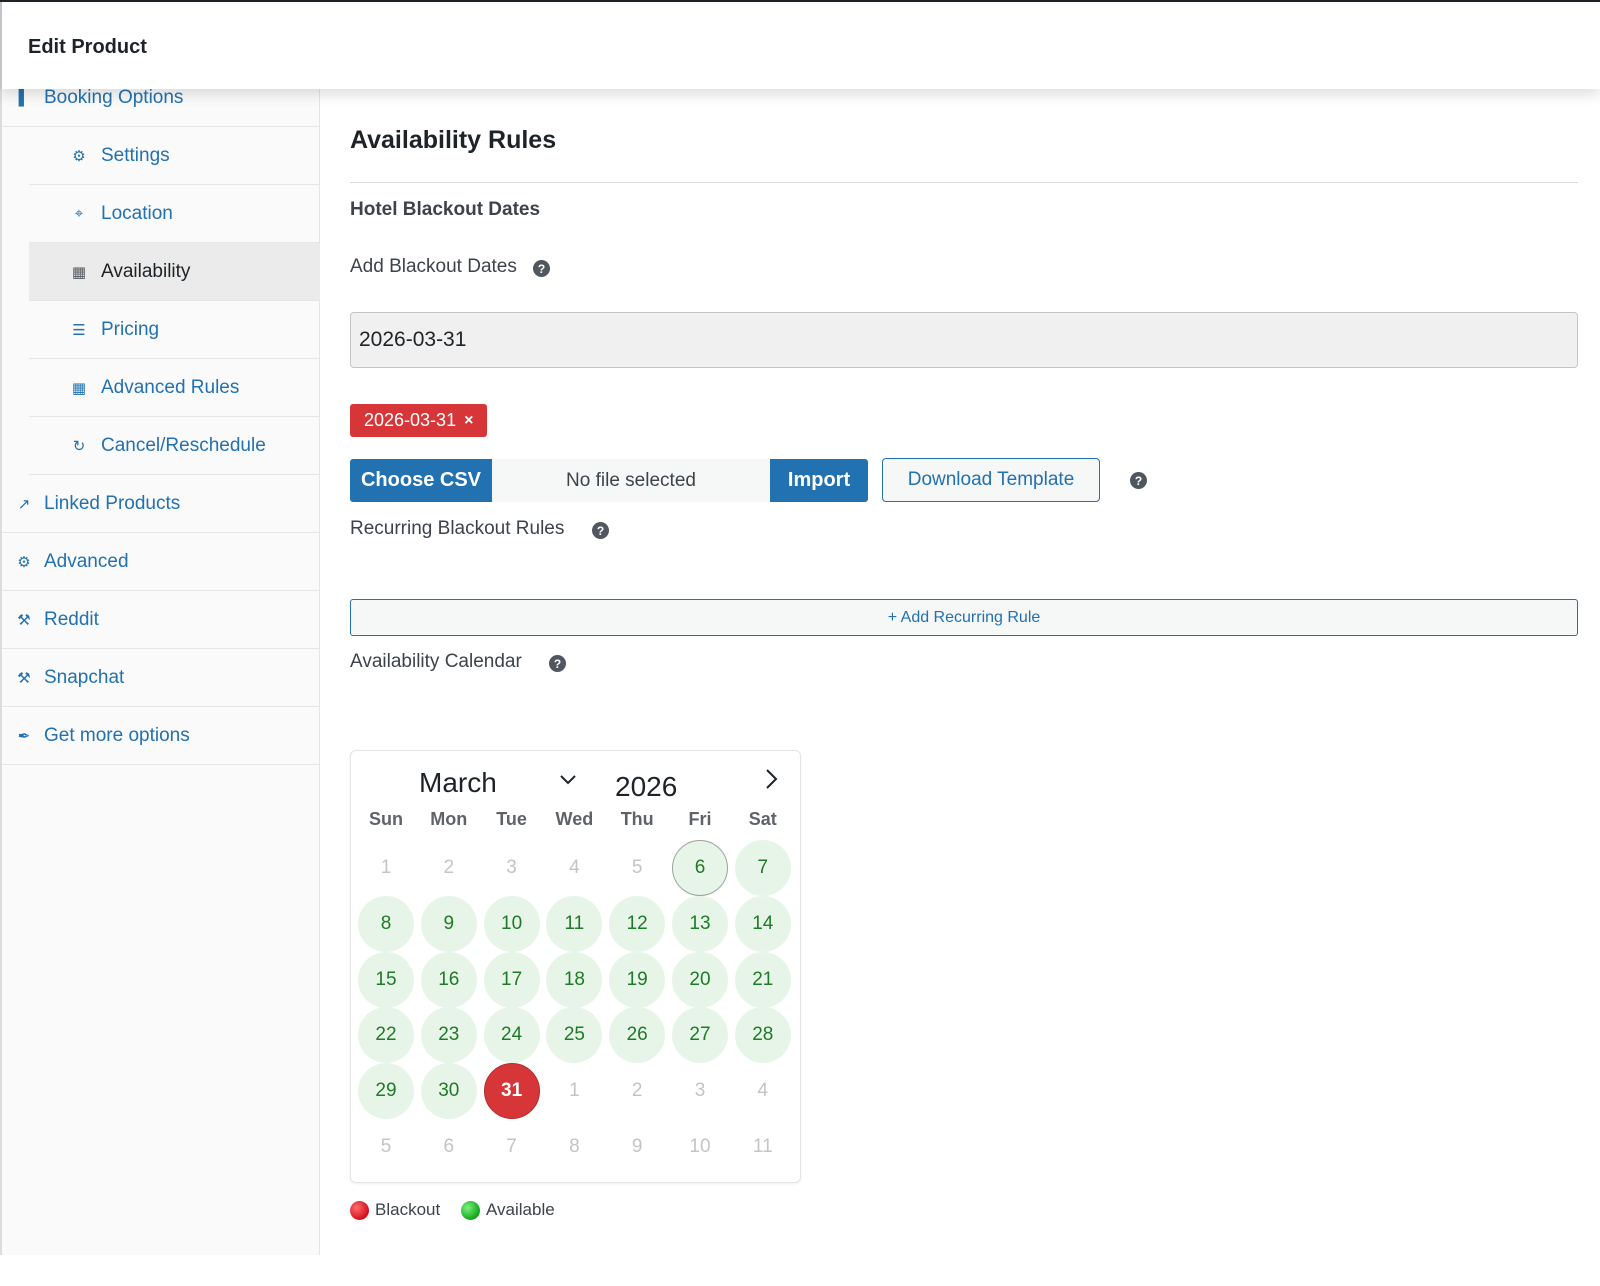 The width and height of the screenshot is (1600, 1286). I want to click on import-button: Import, so click(819, 480).